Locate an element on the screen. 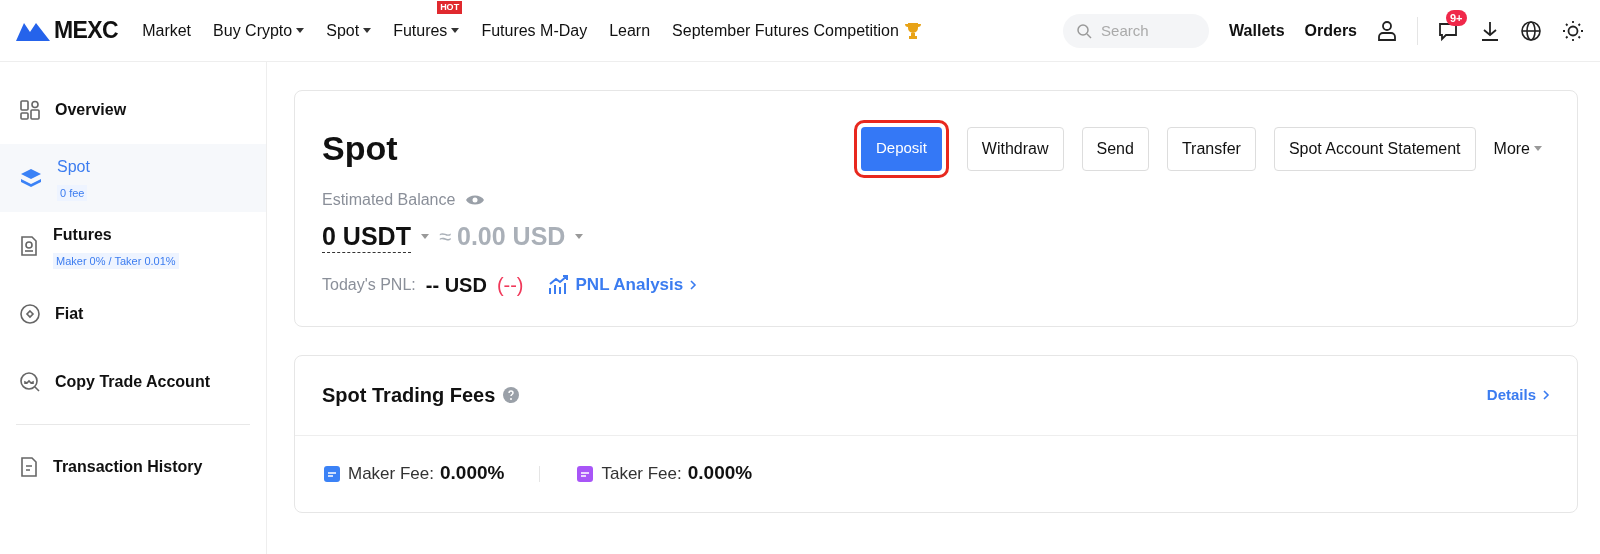 This screenshot has height=554, width=1600. nav-link: Futures is located at coordinates (426, 30).